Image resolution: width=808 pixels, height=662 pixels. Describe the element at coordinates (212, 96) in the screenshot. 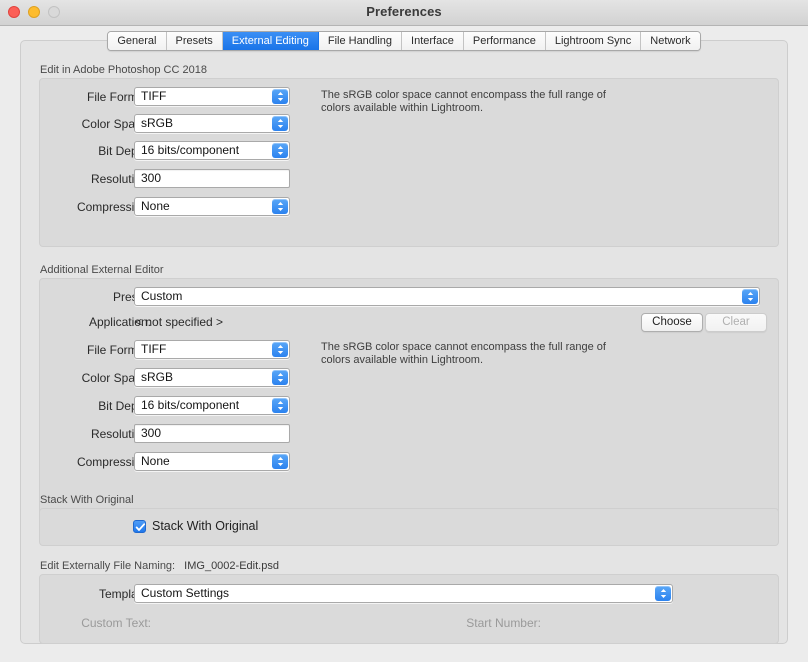

I see `ps-file-format-select: TIFF` at that location.